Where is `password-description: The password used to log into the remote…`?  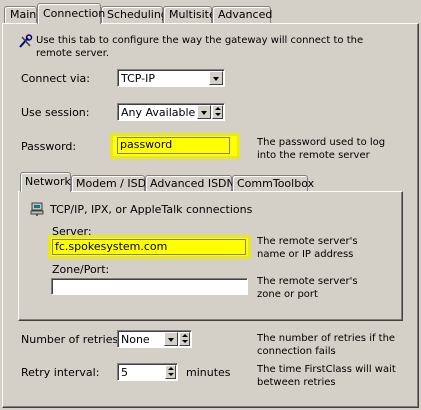 password-description: The password used to log into the remote… is located at coordinates (321, 149).